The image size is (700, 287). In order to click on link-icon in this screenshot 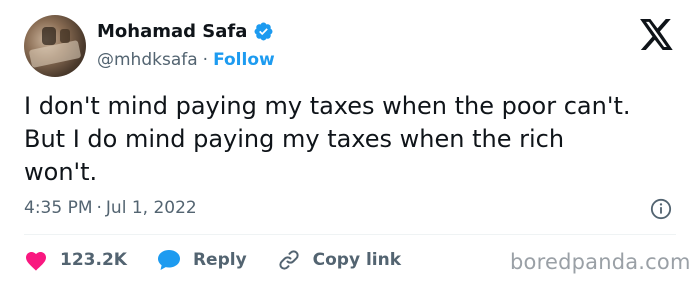, I will do `click(289, 260)`.